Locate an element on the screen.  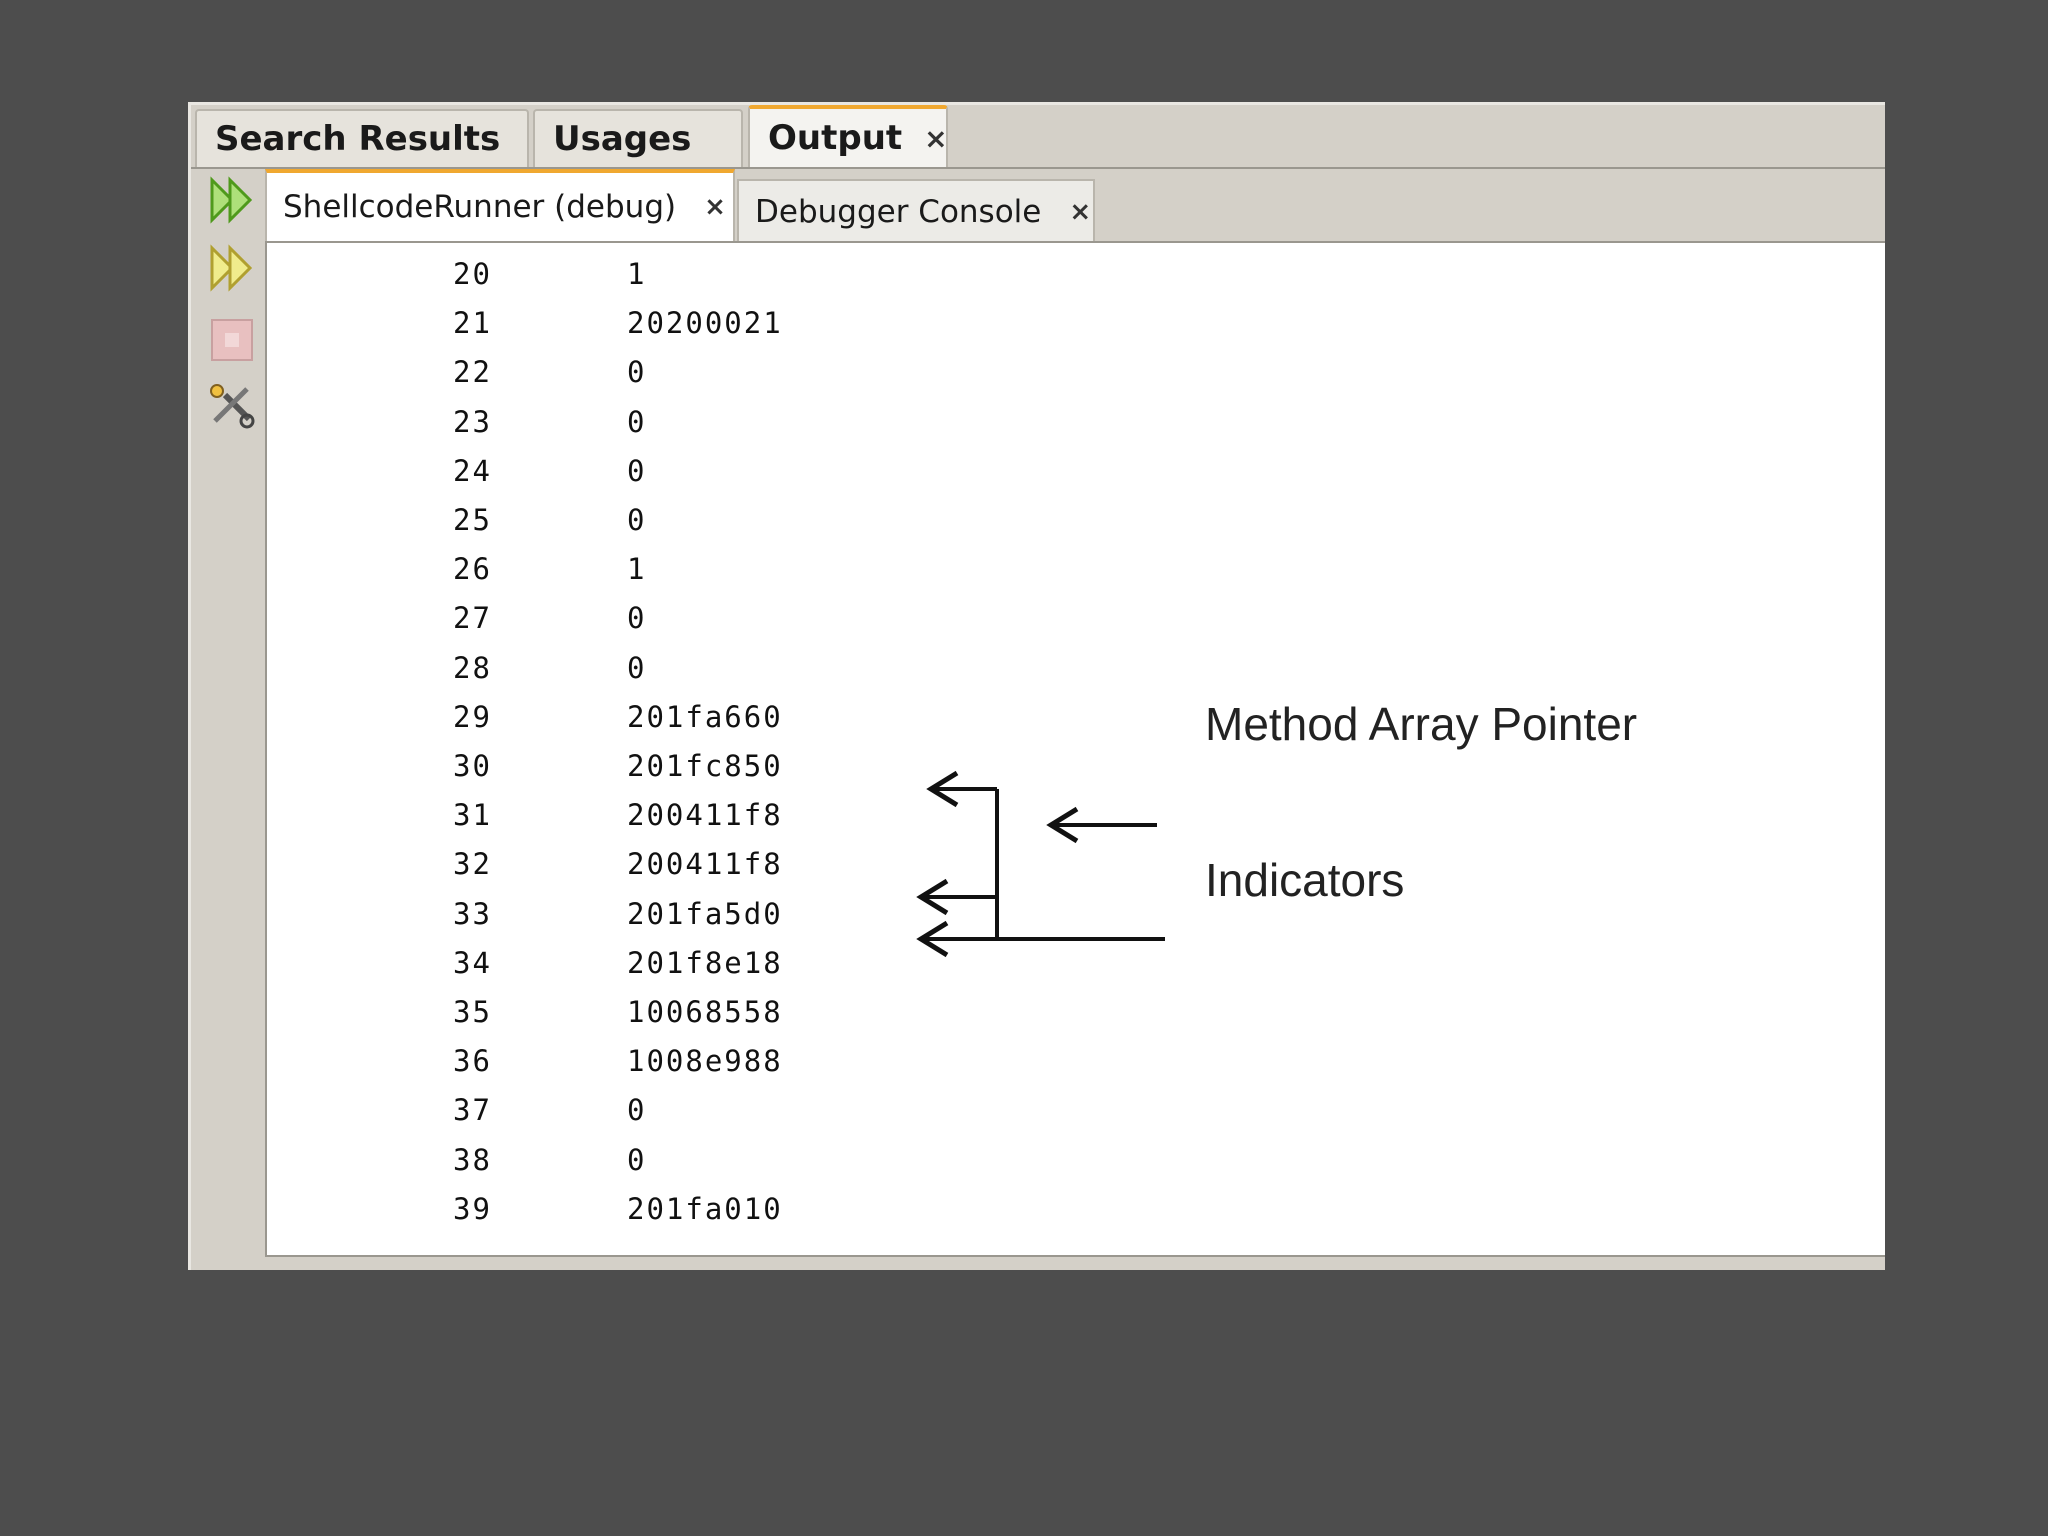
line-index: 20 is located at coordinates (472, 274).